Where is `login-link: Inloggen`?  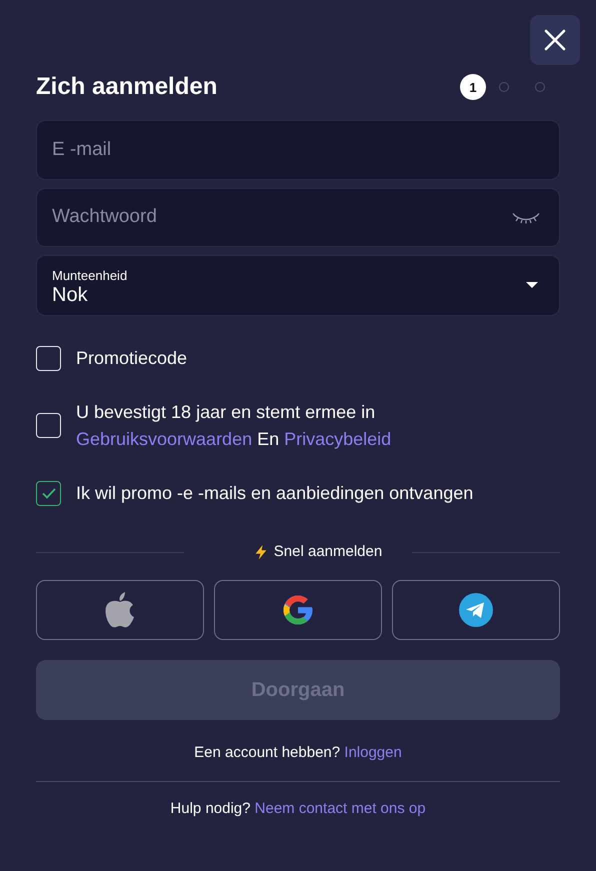 login-link: Inloggen is located at coordinates (373, 753).